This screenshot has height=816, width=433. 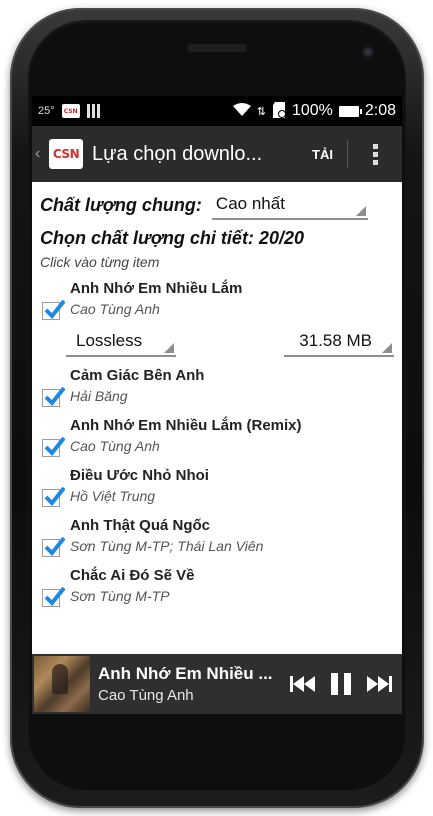 What do you see at coordinates (380, 110) in the screenshot?
I see `clock: 2:08` at bounding box center [380, 110].